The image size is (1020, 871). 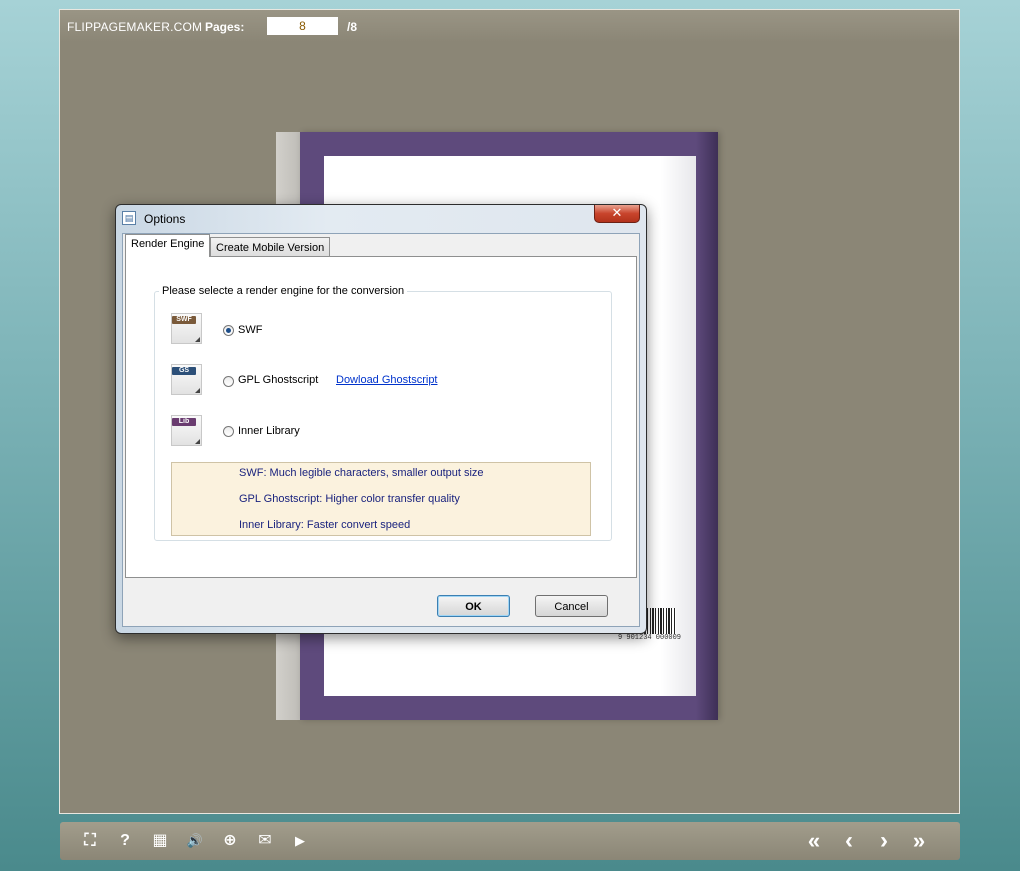 I want to click on page-total: /8, so click(x=352, y=27).